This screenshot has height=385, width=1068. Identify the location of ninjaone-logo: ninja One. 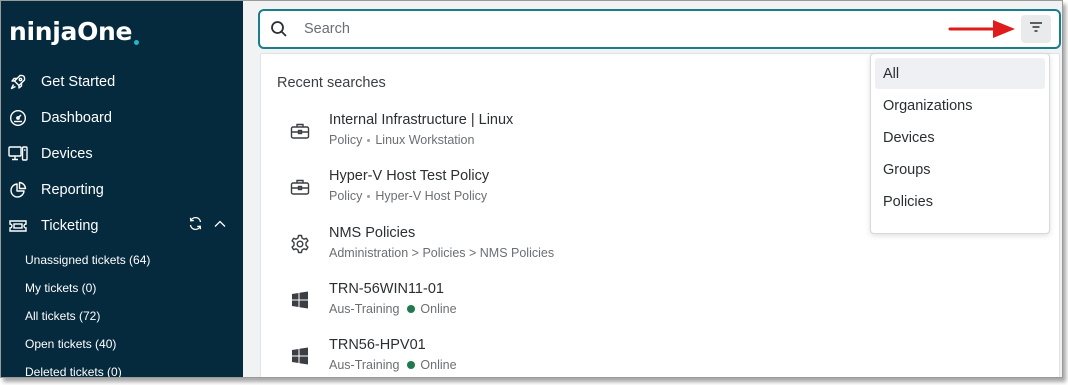
(74, 34).